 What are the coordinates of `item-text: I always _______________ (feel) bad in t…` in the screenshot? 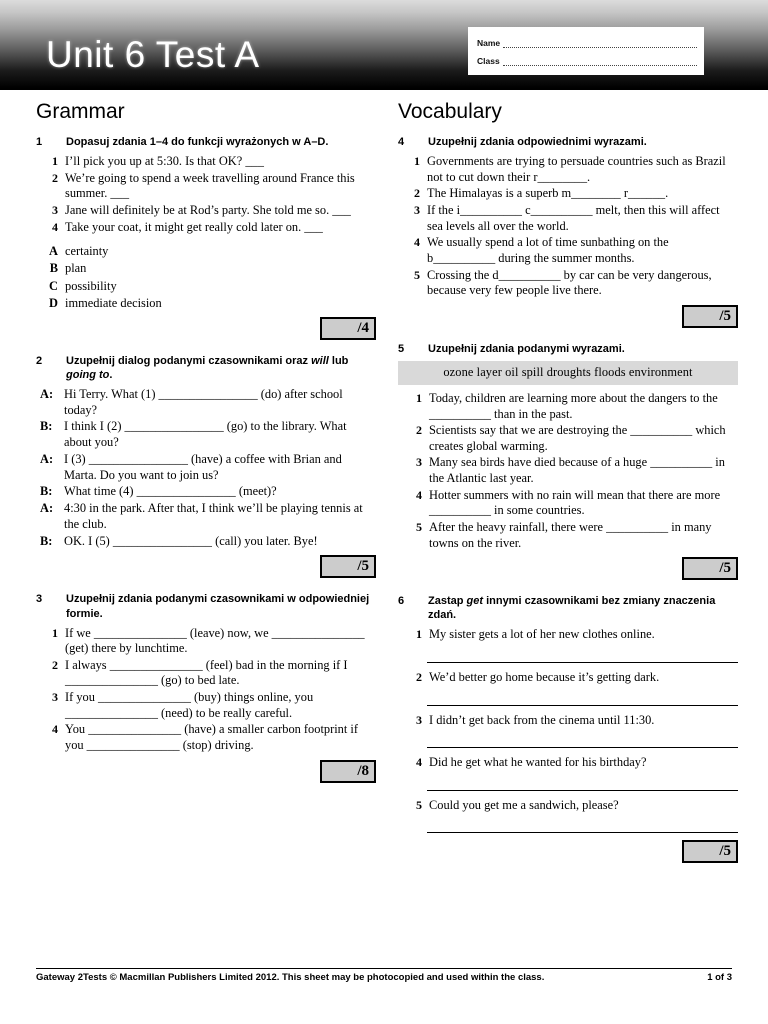 It's located at (220, 673).